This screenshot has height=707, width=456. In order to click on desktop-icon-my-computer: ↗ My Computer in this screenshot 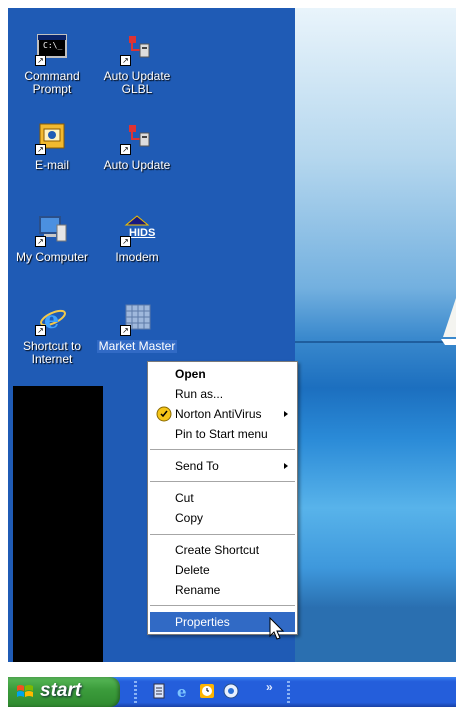, I will do `click(52, 239)`.